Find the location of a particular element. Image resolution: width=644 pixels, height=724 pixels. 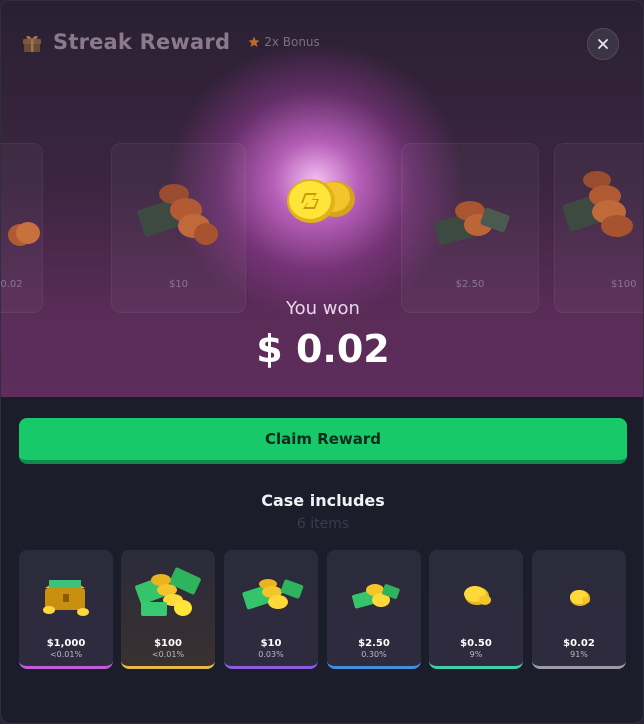

reel-label: $0.02 is located at coordinates (12, 284).